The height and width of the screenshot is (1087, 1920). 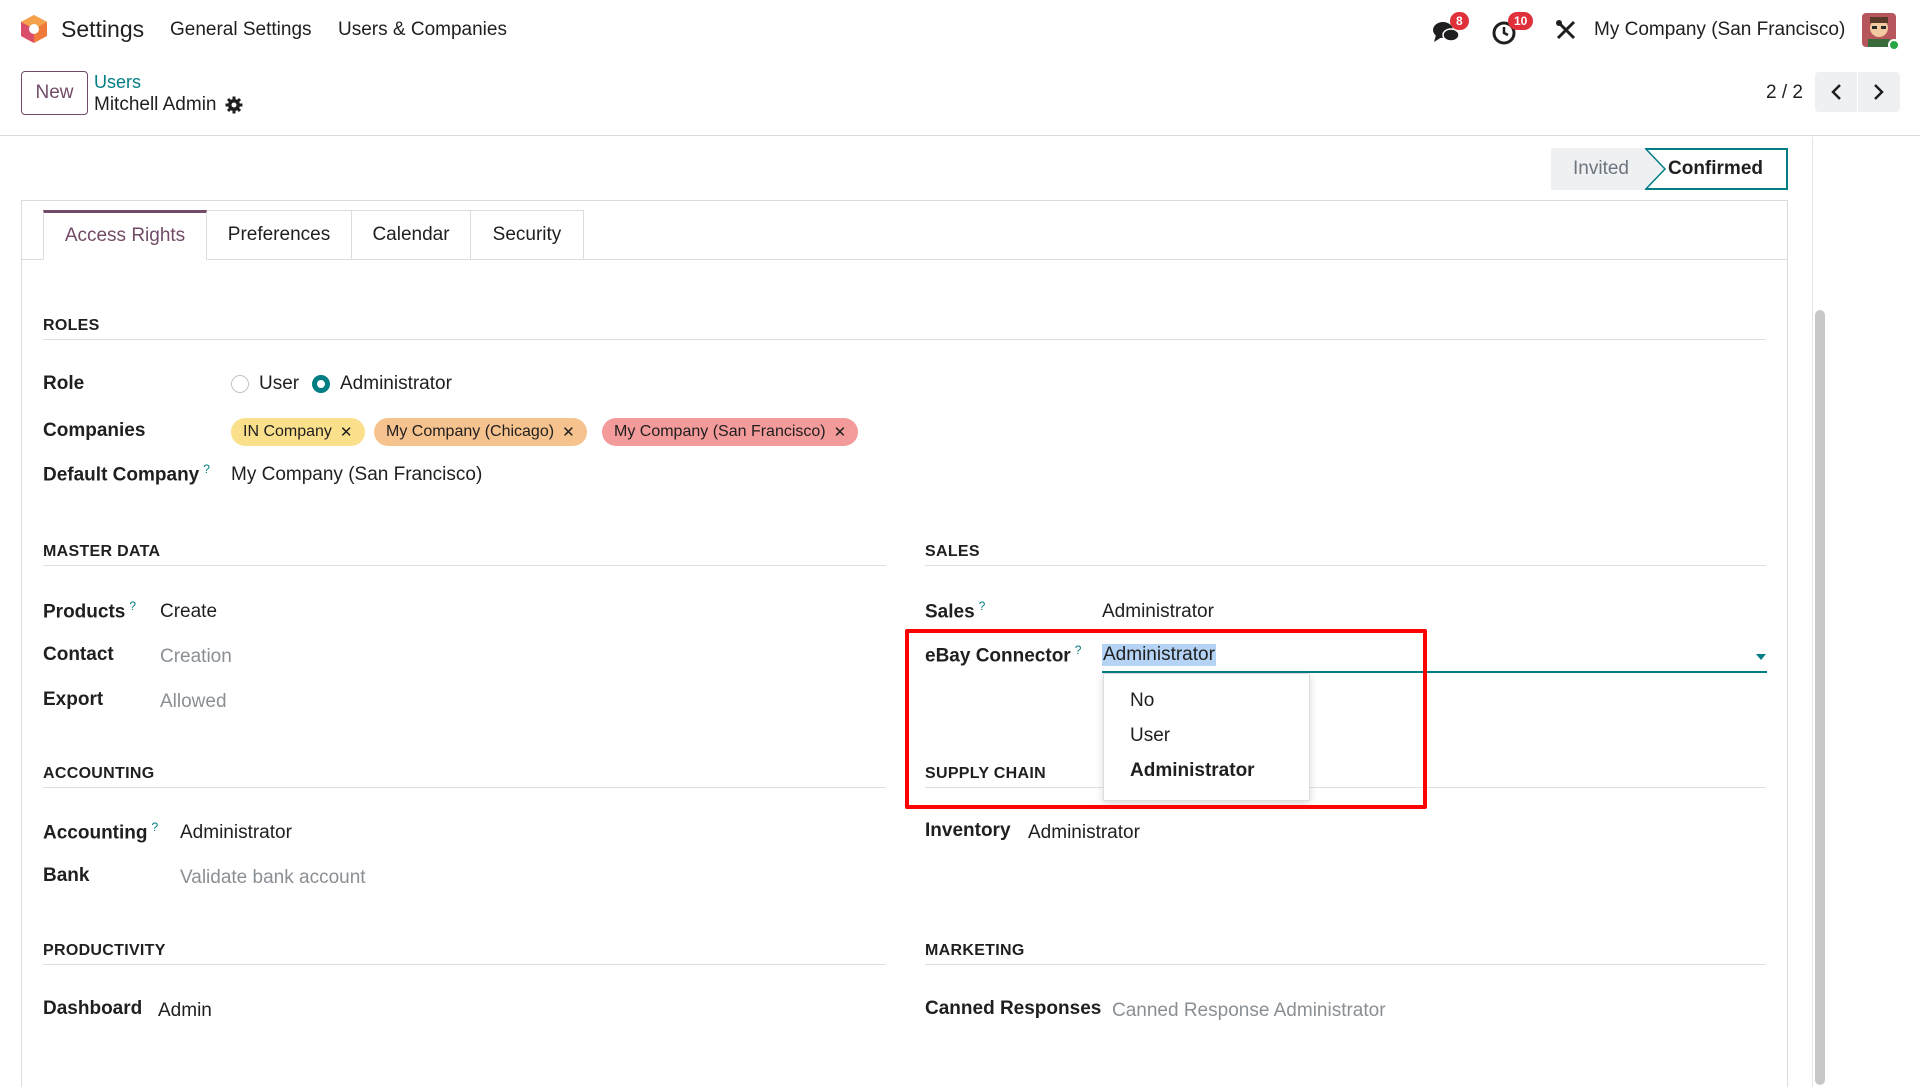 I want to click on highlight-box, so click(x=1166, y=719).